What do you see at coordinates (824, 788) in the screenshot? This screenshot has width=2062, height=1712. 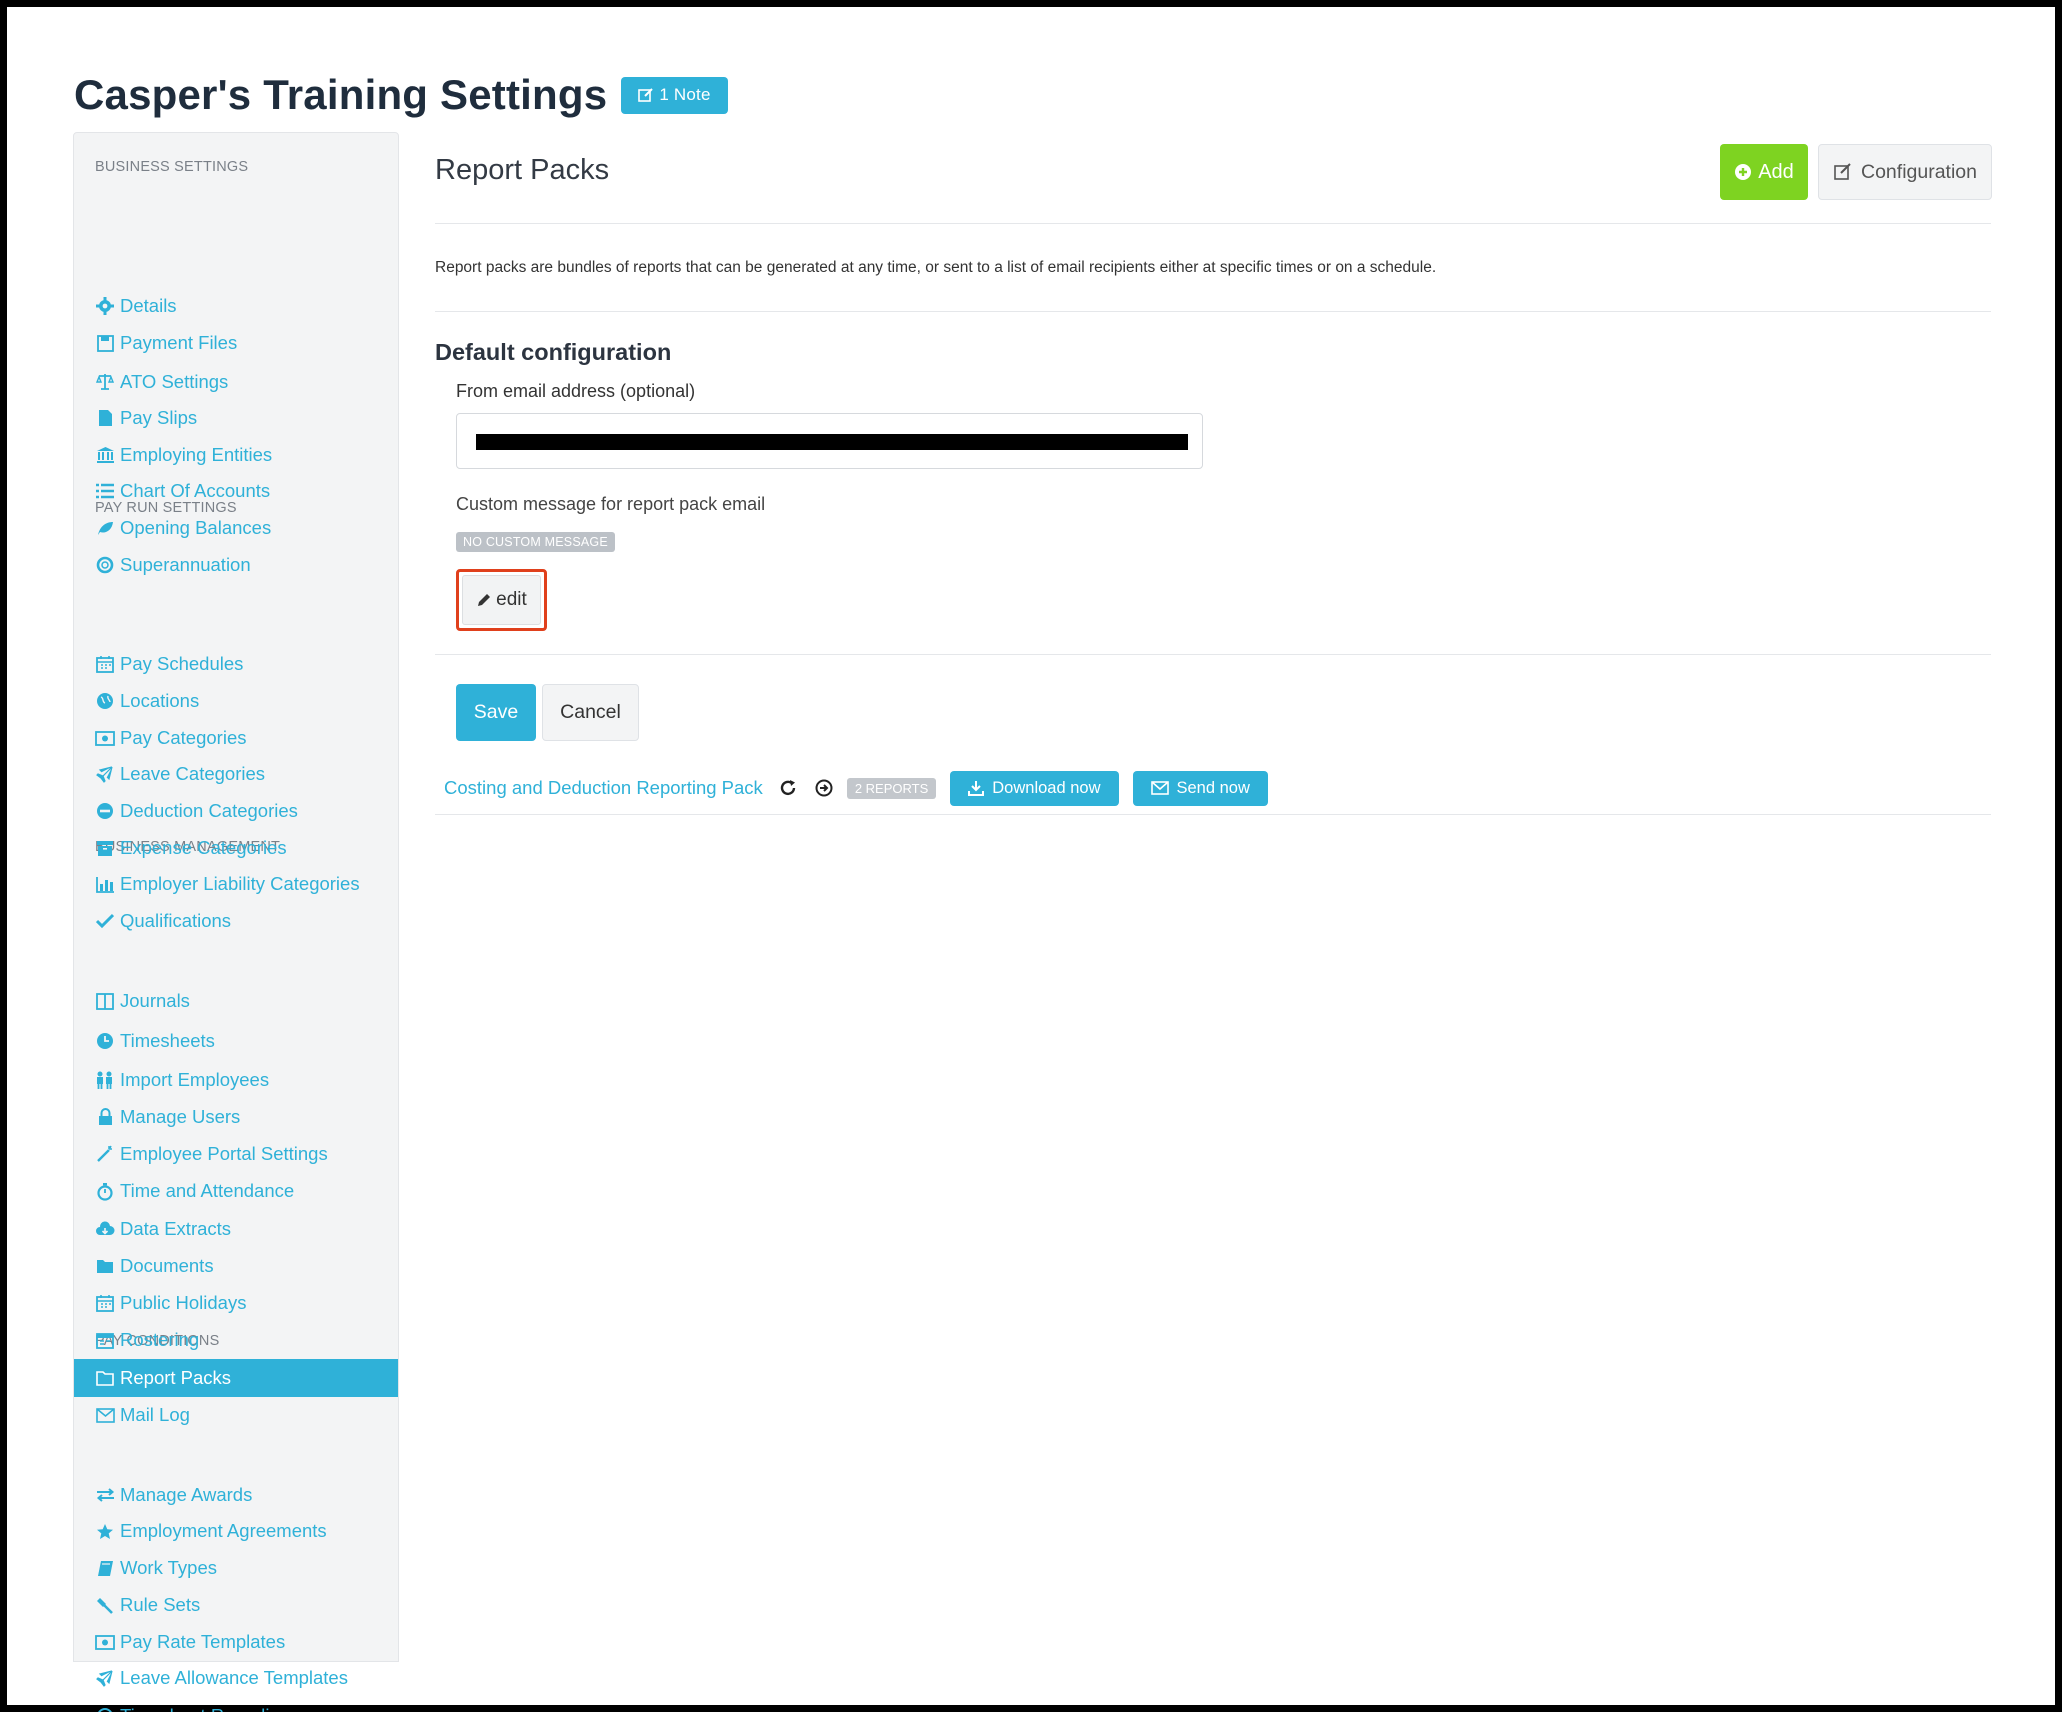 I see `arrow-circle-right-icon` at bounding box center [824, 788].